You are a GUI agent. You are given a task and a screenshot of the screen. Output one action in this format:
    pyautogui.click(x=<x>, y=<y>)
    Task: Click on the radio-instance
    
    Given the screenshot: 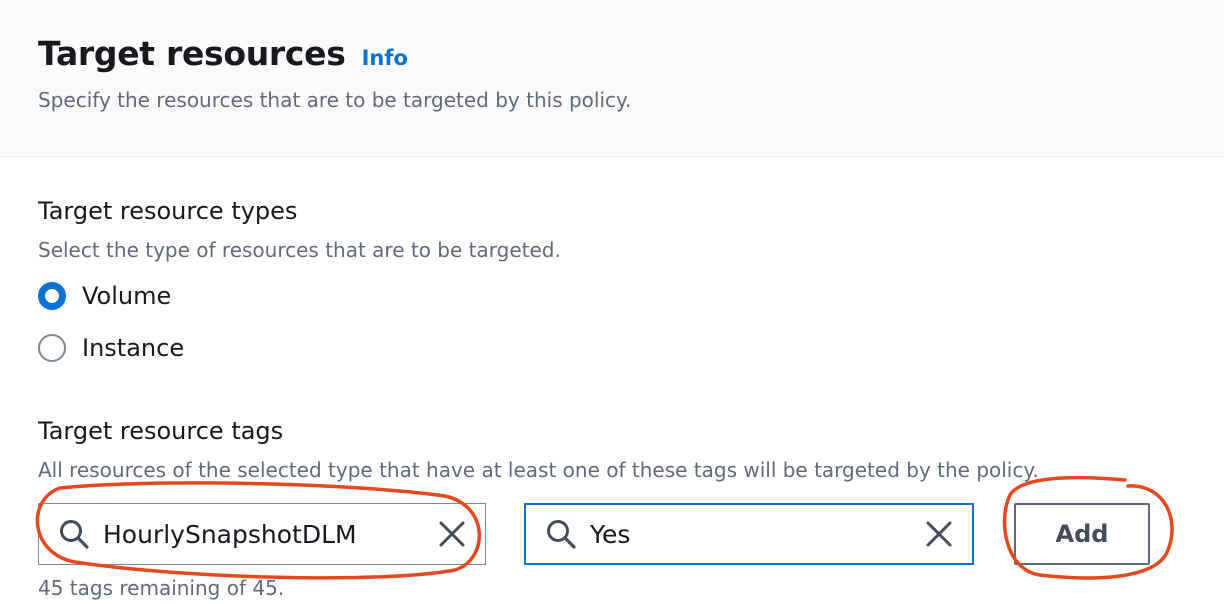 What is the action you would take?
    pyautogui.click(x=52, y=348)
    